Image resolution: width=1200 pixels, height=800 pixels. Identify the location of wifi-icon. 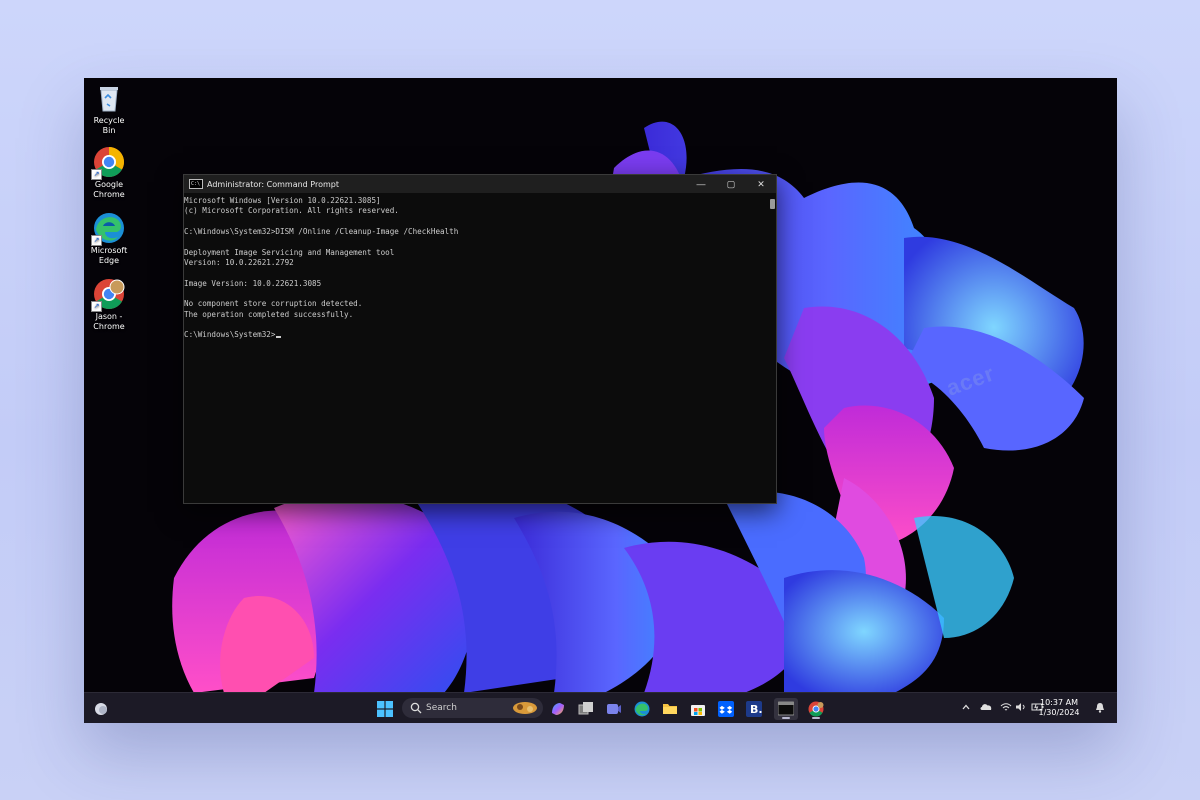
(1006, 708).